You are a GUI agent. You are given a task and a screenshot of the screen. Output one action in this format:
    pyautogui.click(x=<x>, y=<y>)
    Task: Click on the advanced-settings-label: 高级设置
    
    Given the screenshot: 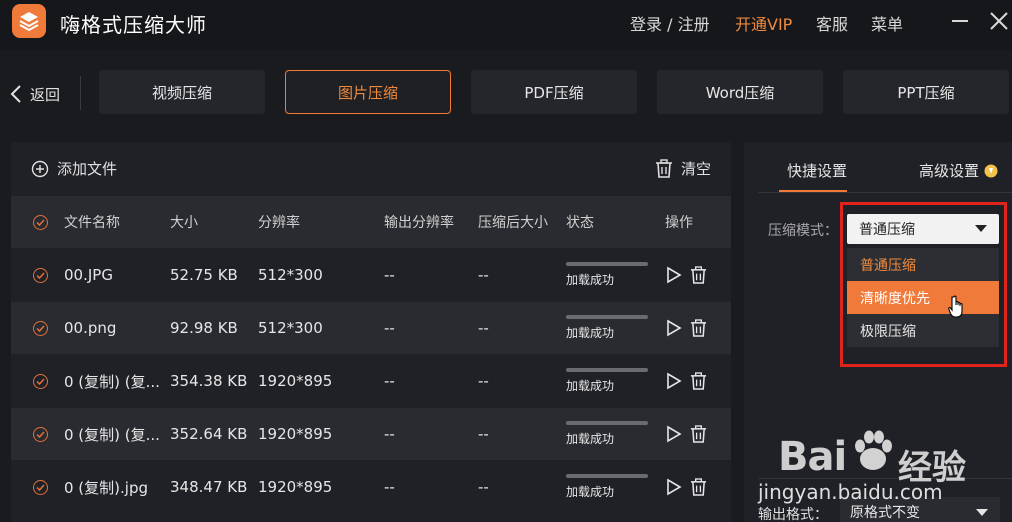 What is the action you would take?
    pyautogui.click(x=949, y=171)
    